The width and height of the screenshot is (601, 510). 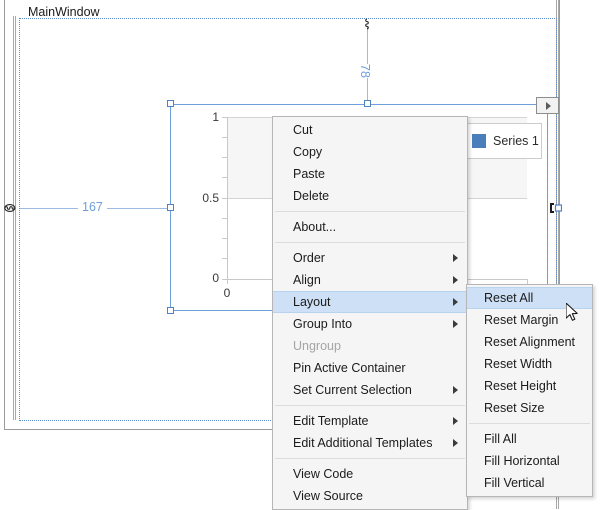 I want to click on submenu-item-fill-vertical: Fill Vertical, so click(x=529, y=483).